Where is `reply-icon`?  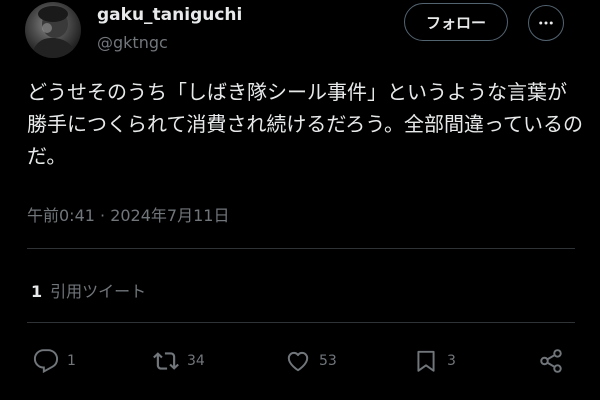
reply-icon is located at coordinates (46, 361).